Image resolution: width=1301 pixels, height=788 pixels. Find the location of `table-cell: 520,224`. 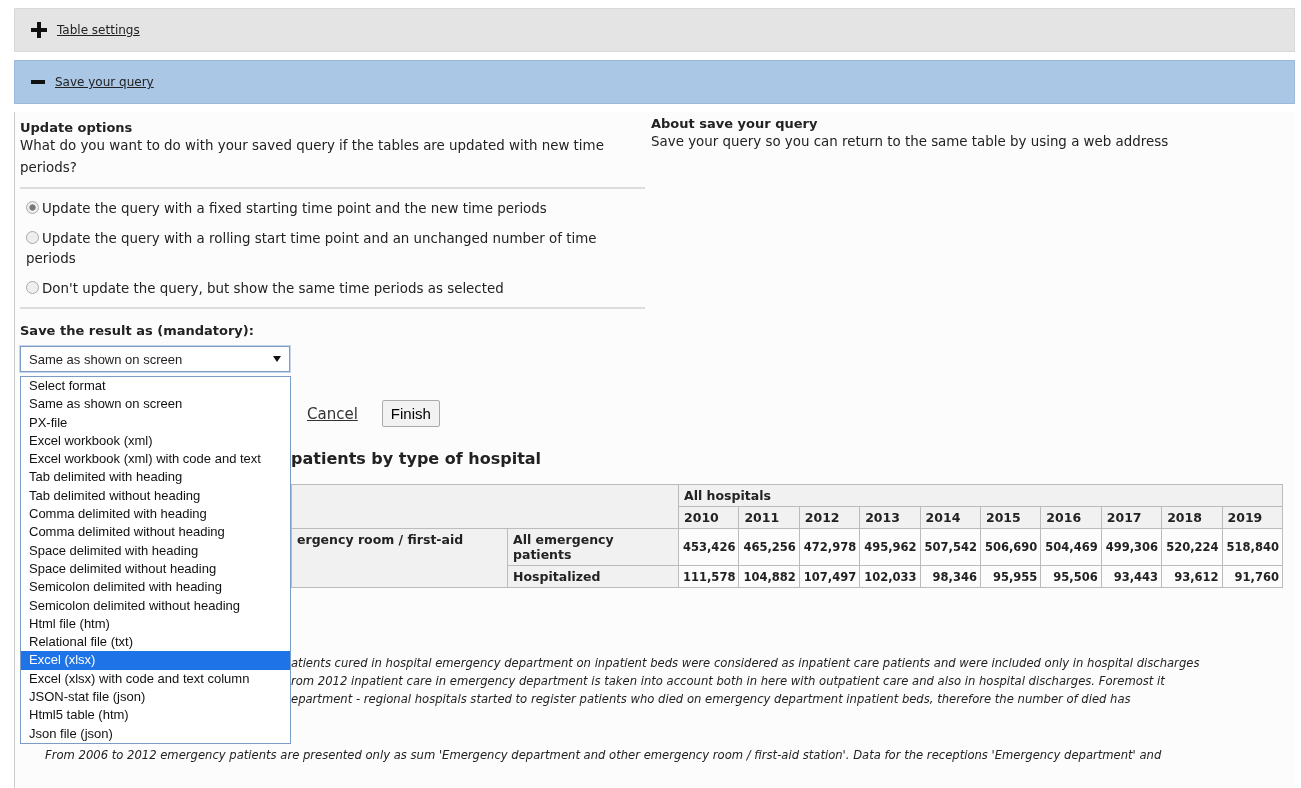

table-cell: 520,224 is located at coordinates (1191, 547).